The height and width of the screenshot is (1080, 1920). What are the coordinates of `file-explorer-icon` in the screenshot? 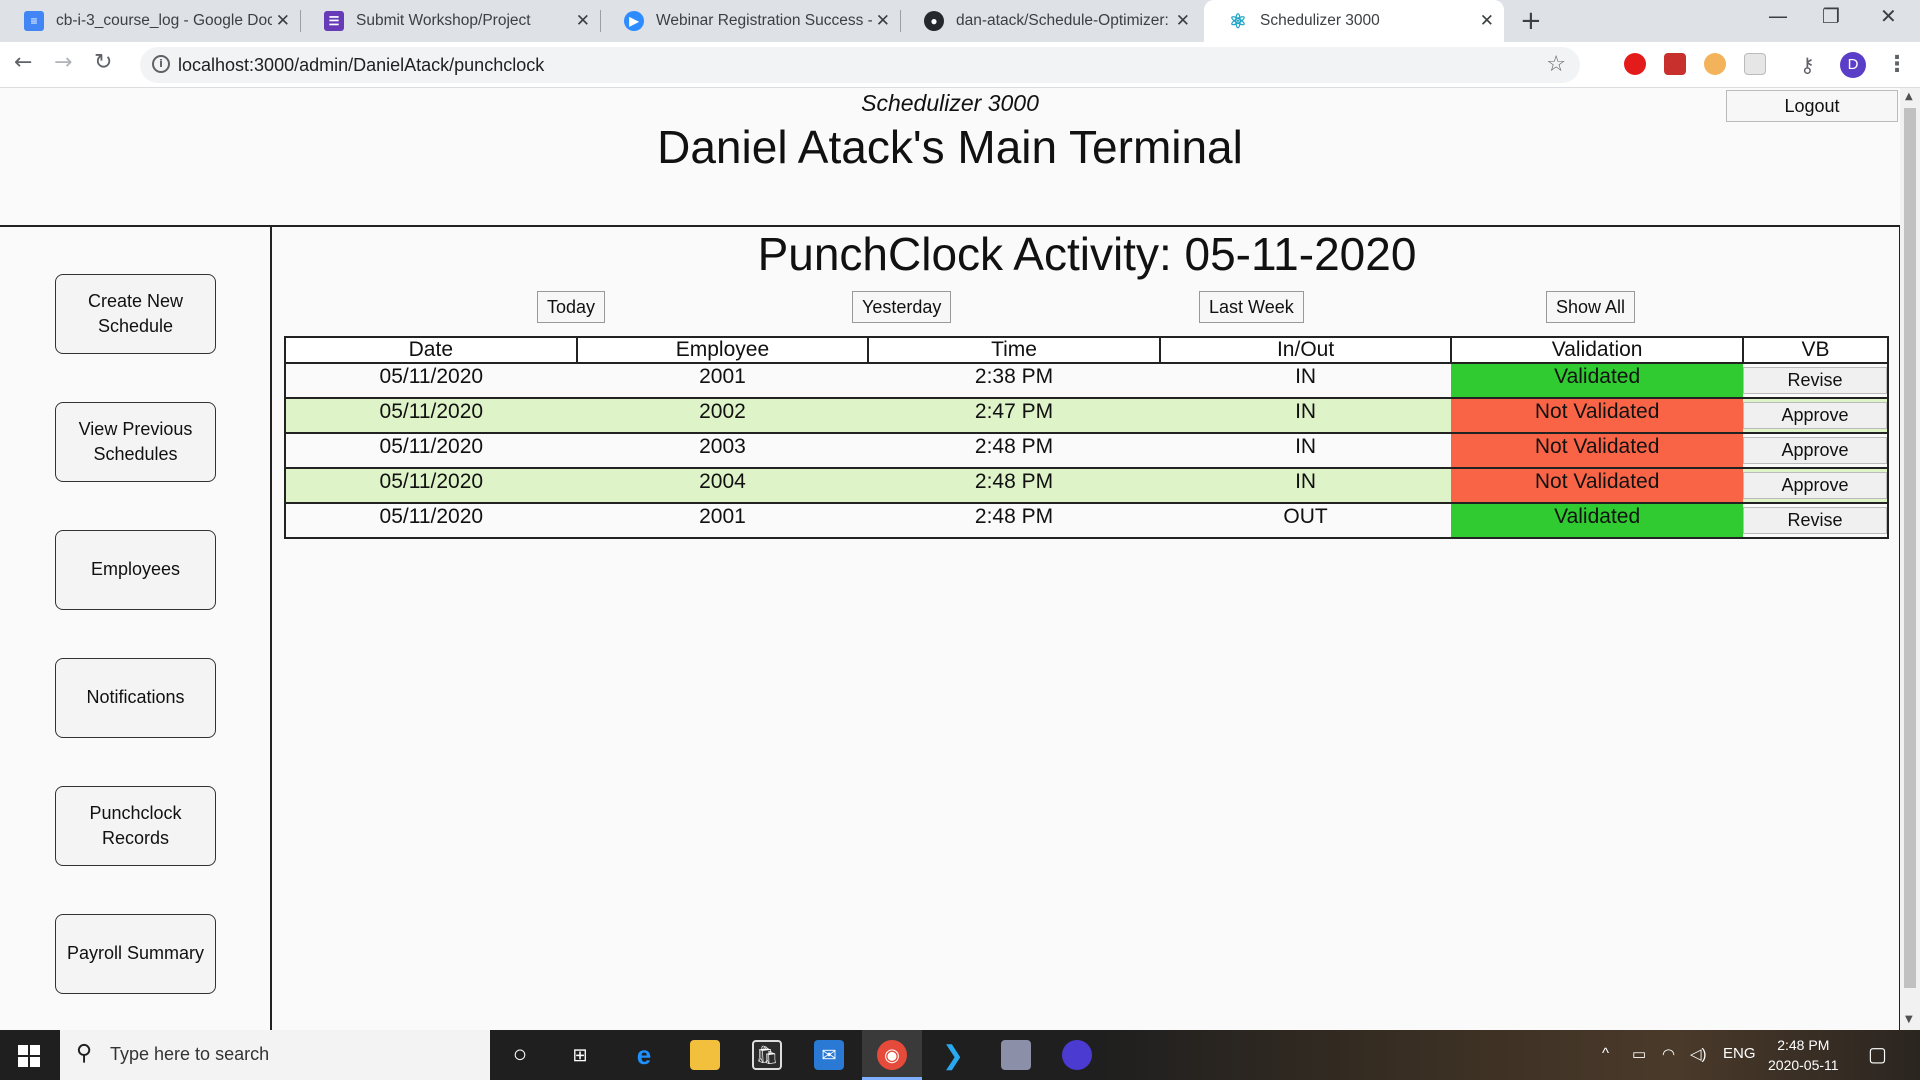 It's located at (705, 1055).